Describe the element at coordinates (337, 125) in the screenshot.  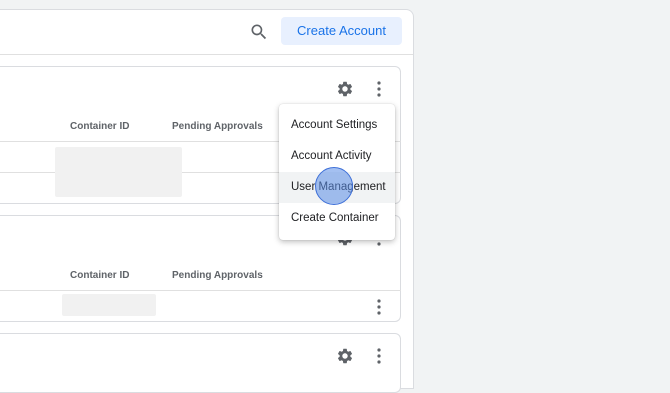
I see `menu-item-account-settings: Account Settings` at that location.